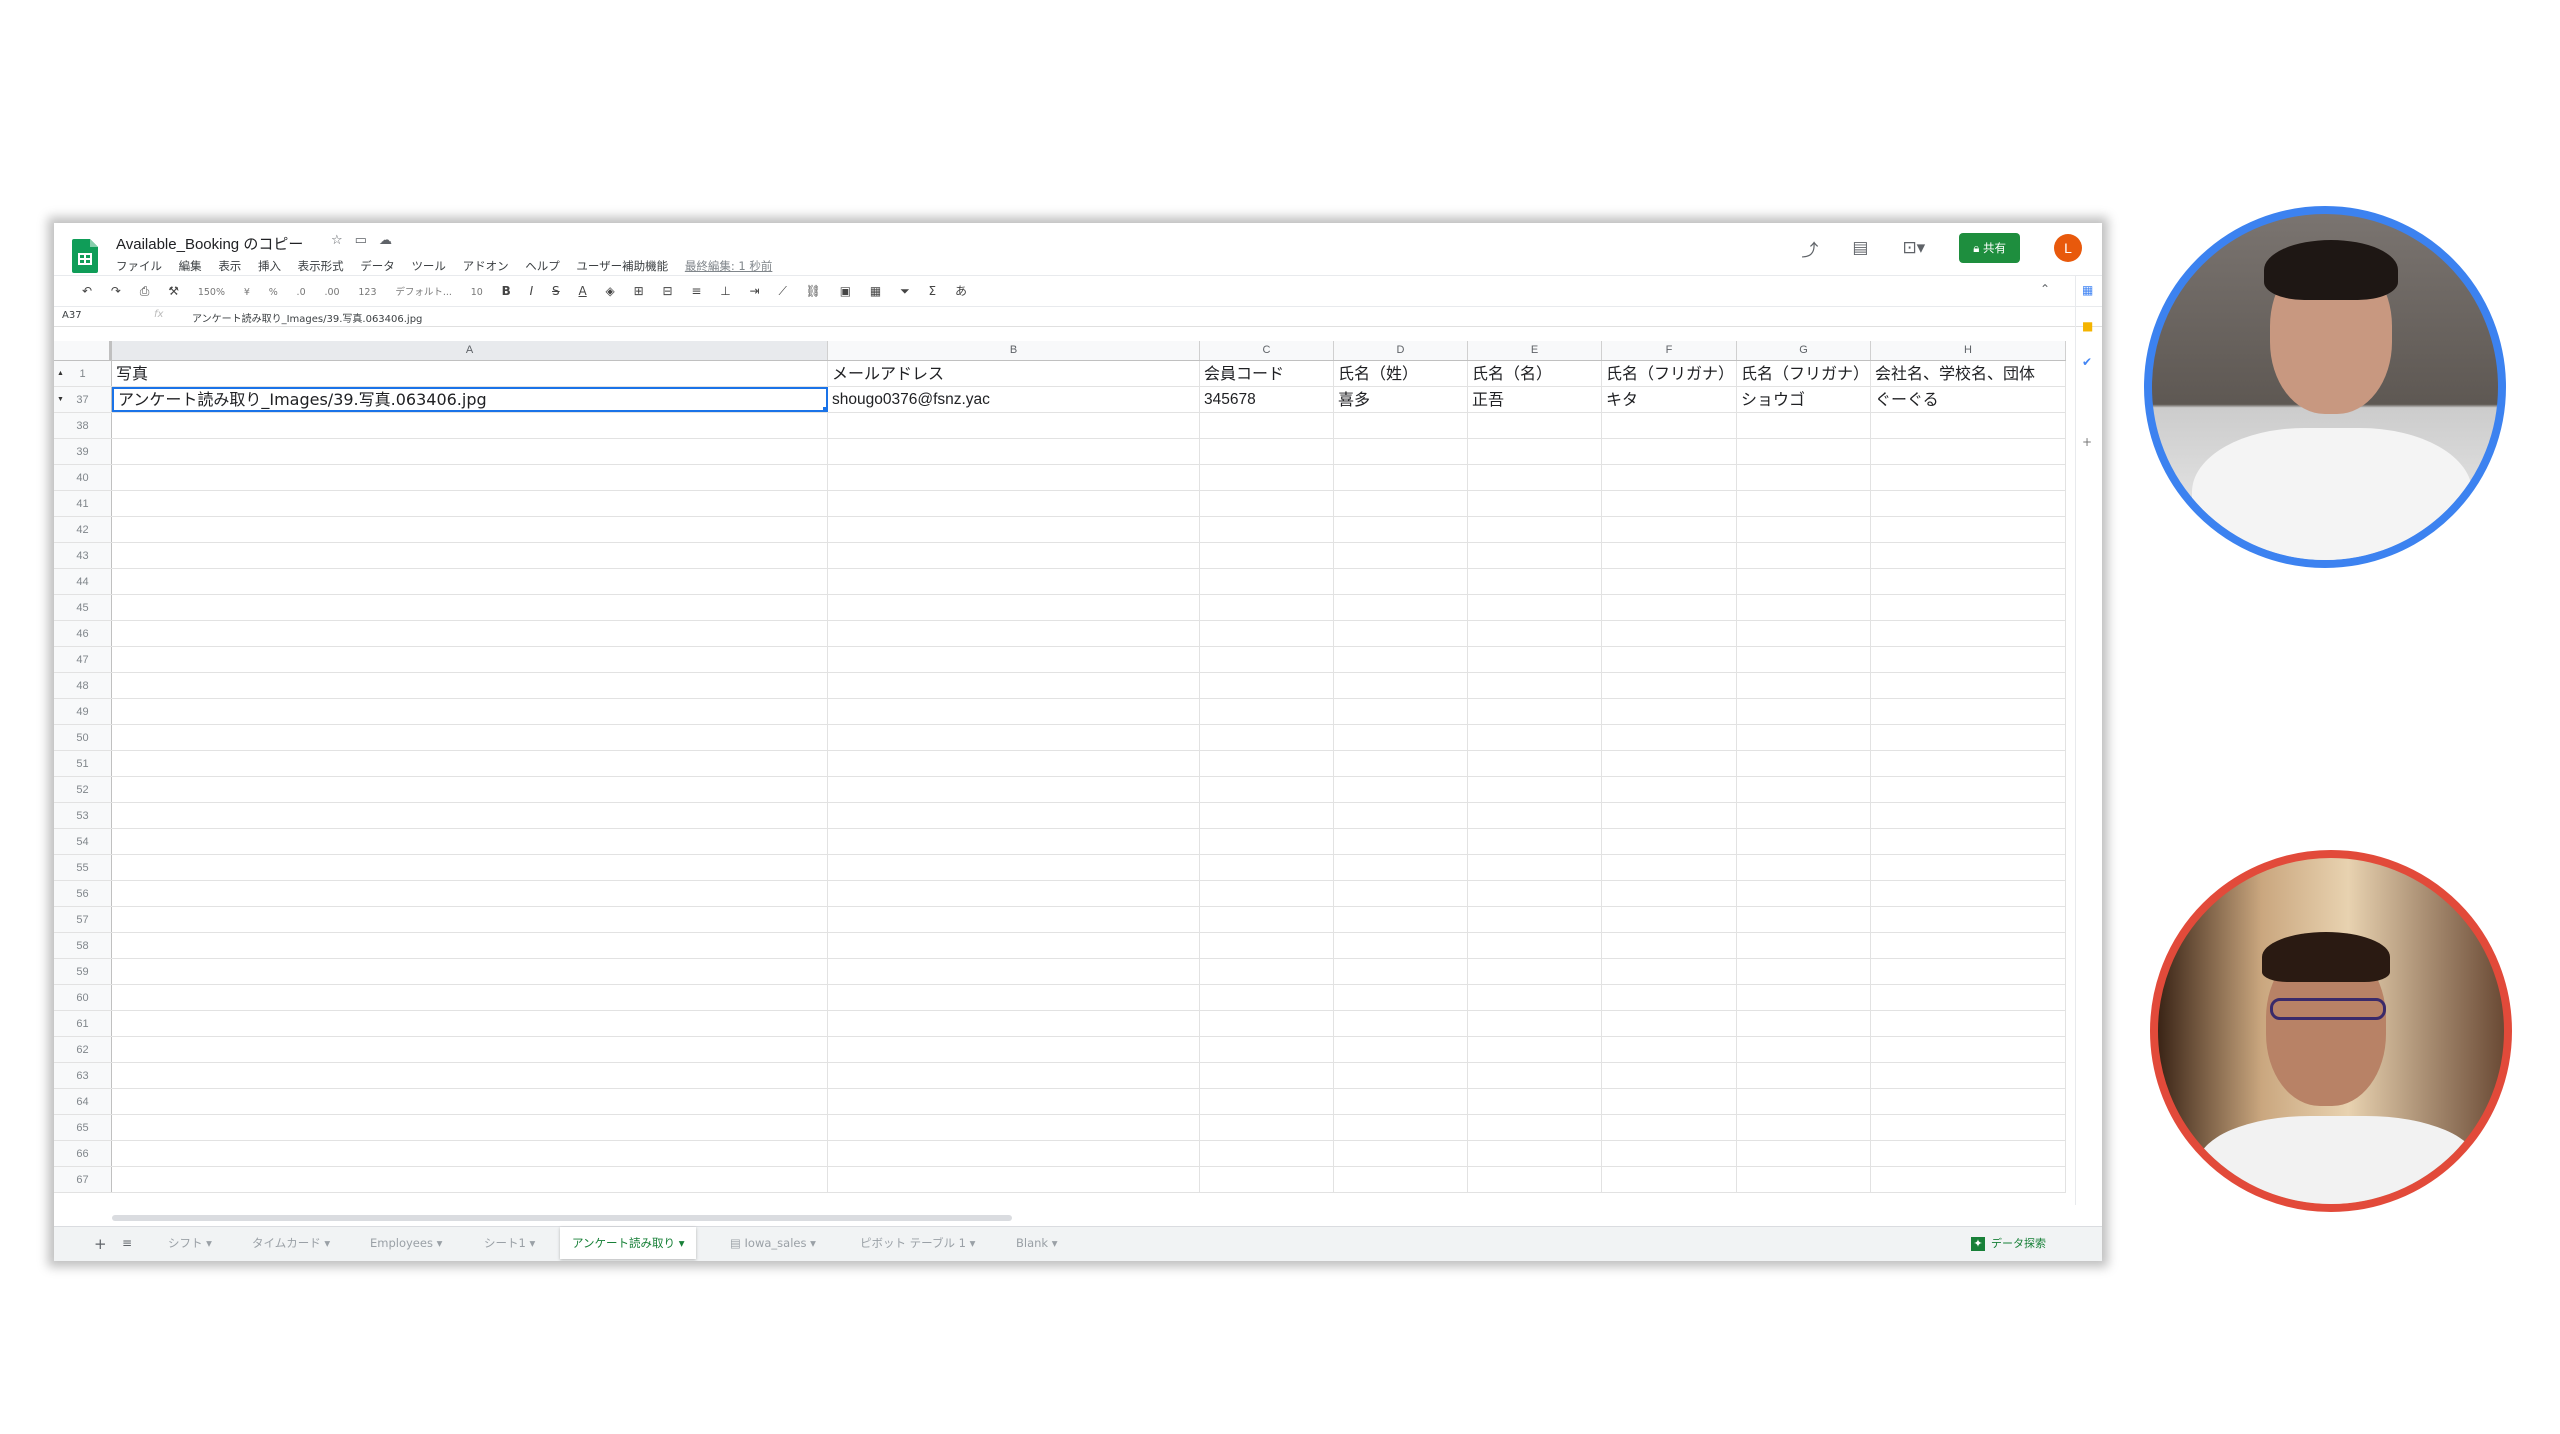 This screenshot has width=2560, height=1434. What do you see at coordinates (83, 945) in the screenshot?
I see `row-number: 58` at bounding box center [83, 945].